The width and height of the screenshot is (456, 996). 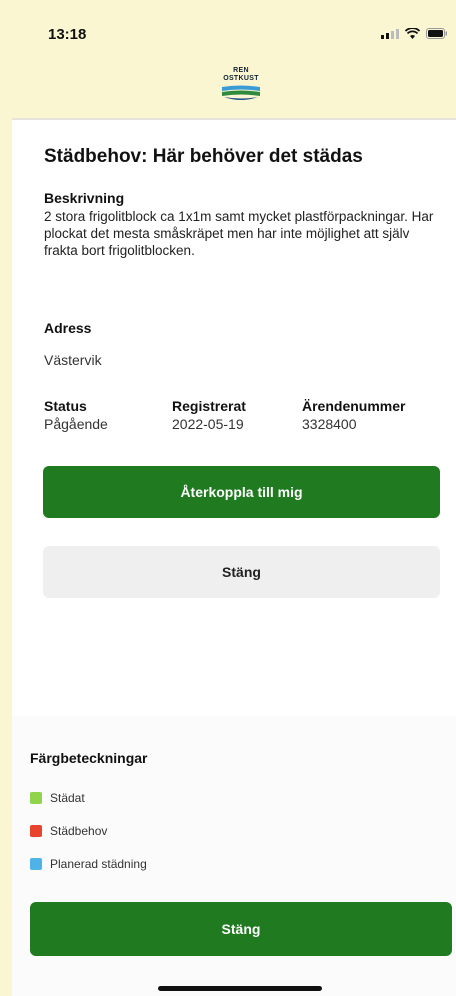 I want to click on feedback-button: Återkoppla till mig, so click(x=241, y=492).